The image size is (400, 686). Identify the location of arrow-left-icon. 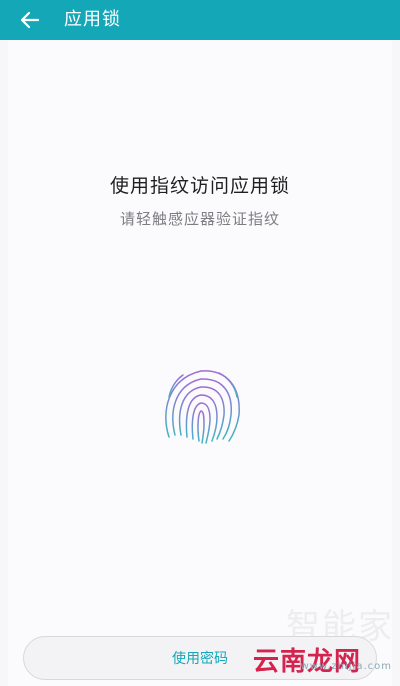
(30, 20).